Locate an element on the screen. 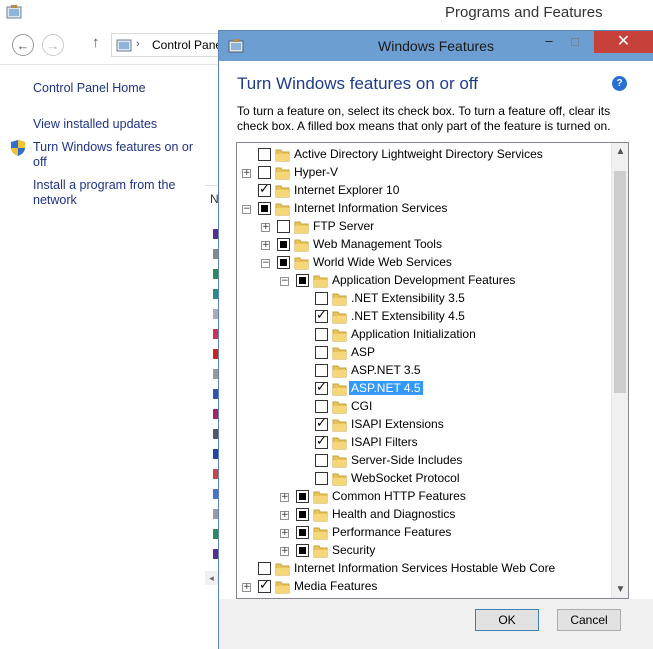  view-installed-updates-link: View installed updates is located at coordinates (115, 124).